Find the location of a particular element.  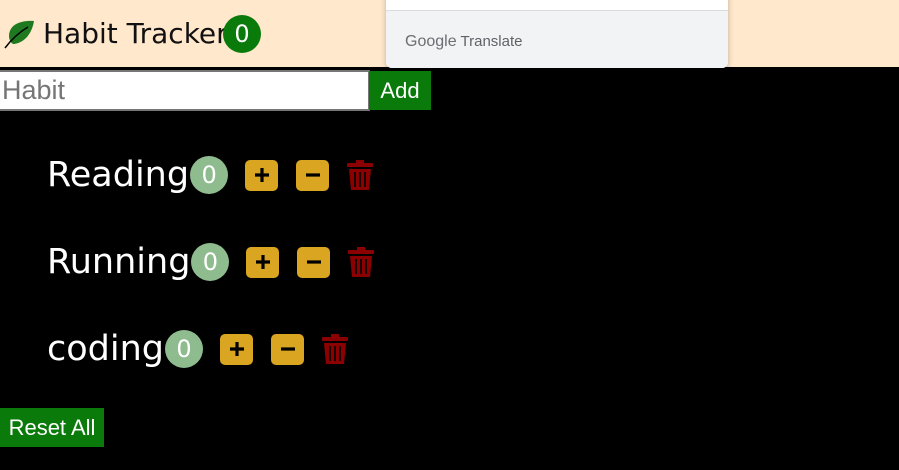

total-count-badge: 0 is located at coordinates (242, 34).